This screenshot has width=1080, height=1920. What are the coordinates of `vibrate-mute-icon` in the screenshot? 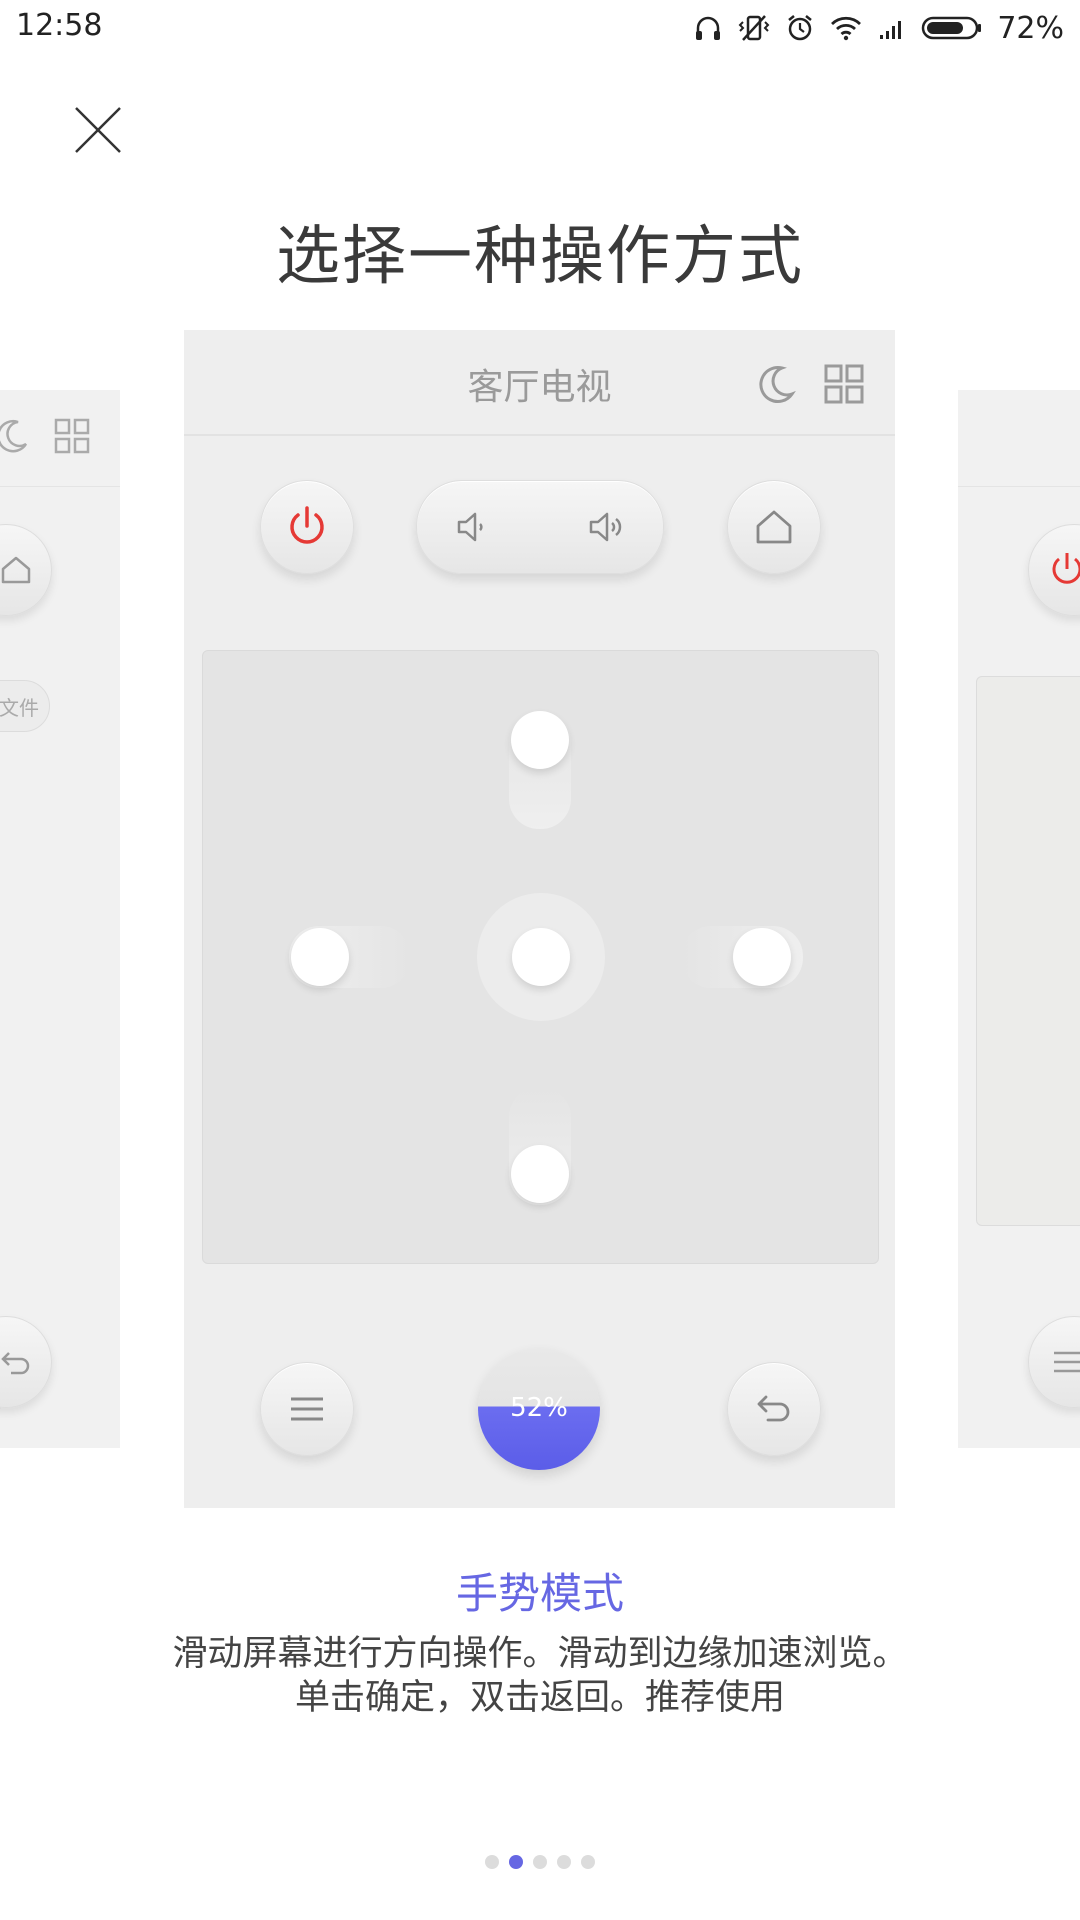 It's located at (754, 28).